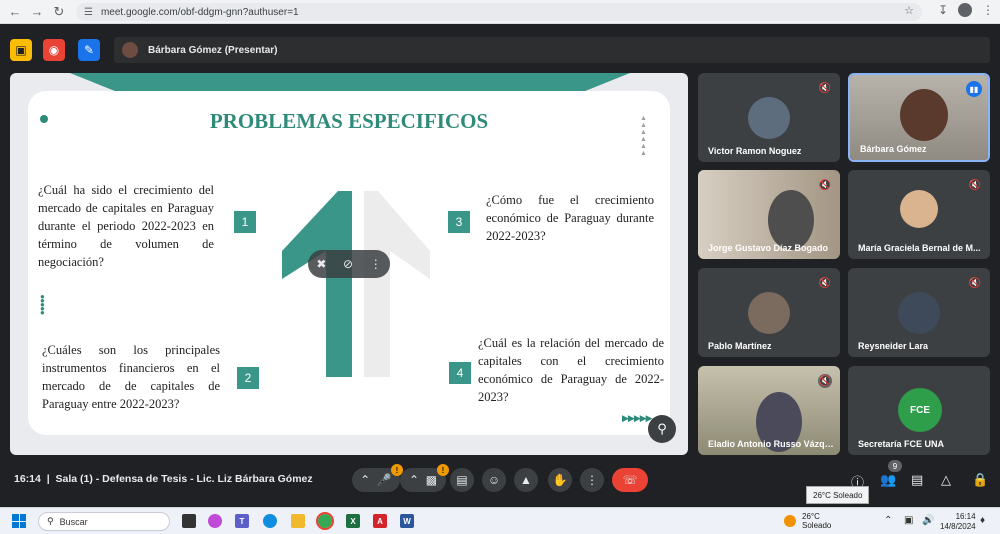 This screenshot has width=1000, height=534. I want to click on more-options-icon: ⋮, so click(376, 264).